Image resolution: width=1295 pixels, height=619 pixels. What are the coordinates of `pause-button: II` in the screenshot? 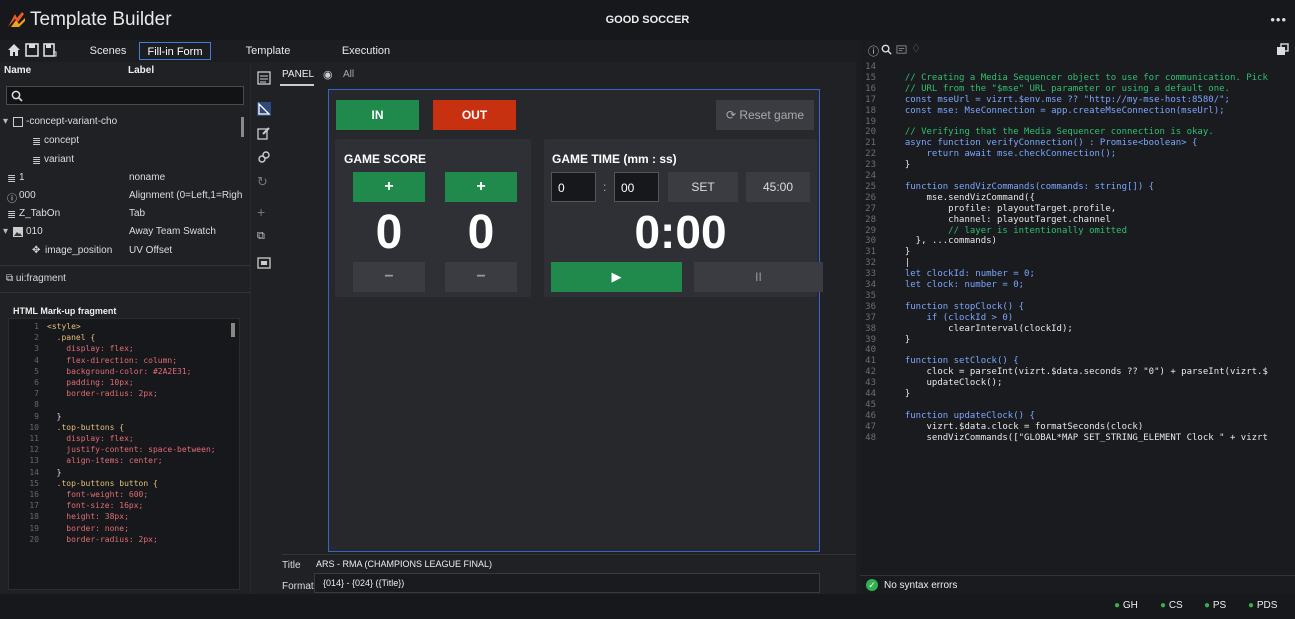 It's located at (758, 277).